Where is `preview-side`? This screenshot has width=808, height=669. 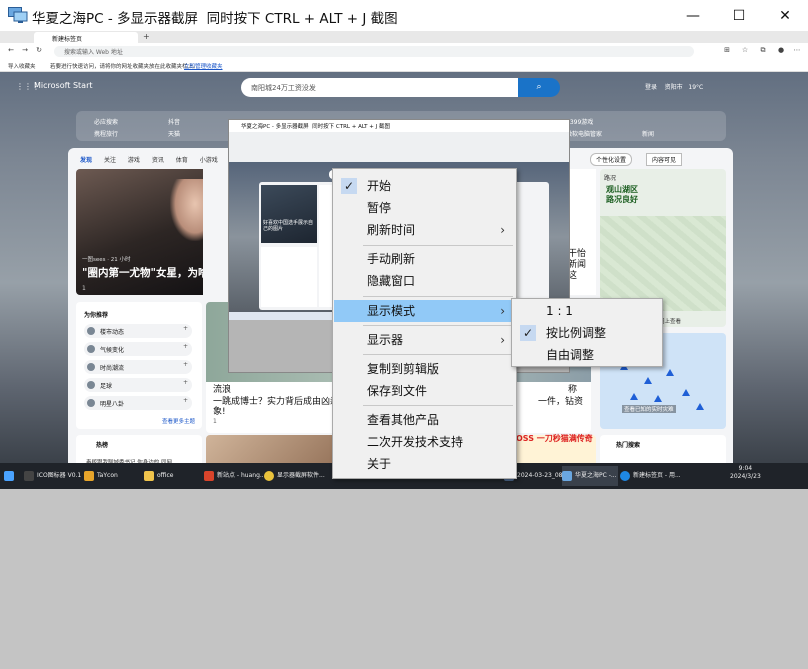 preview-side is located at coordinates (289, 277).